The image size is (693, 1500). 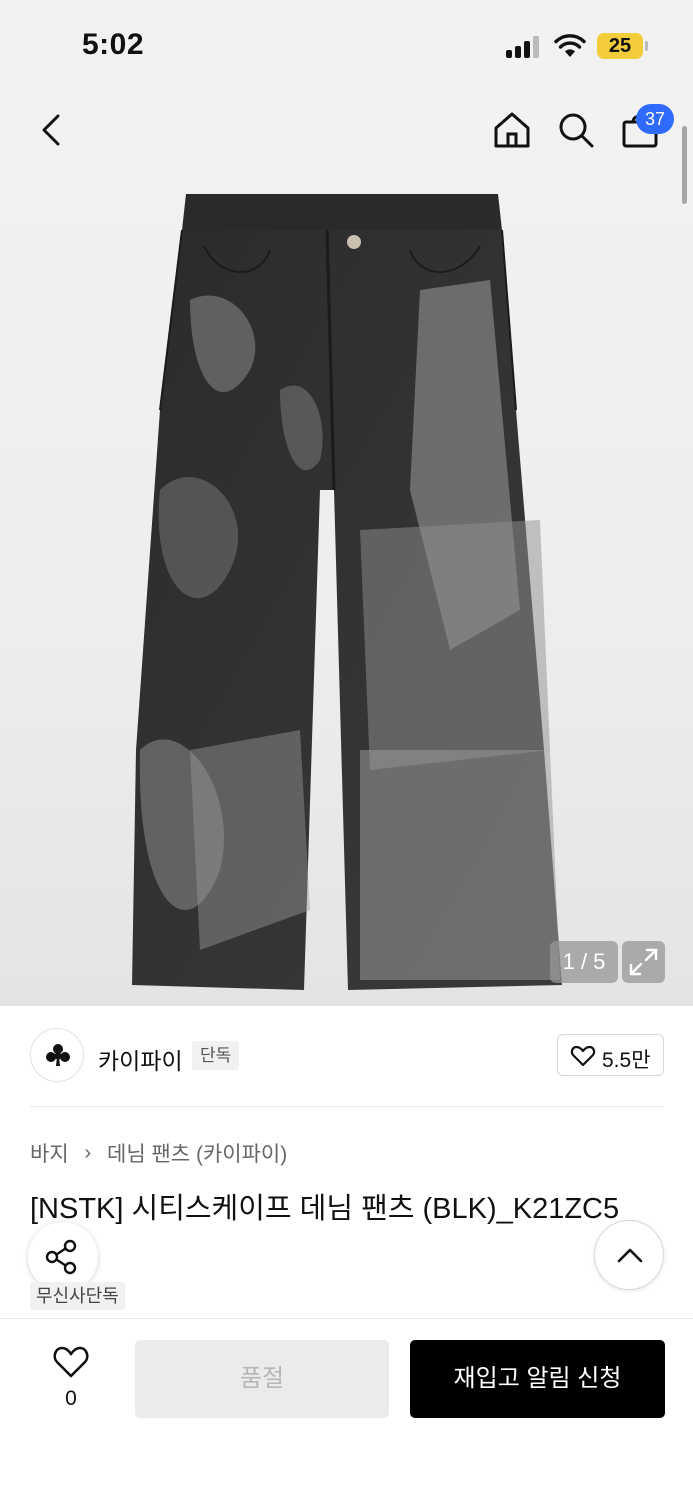 I want to click on chevron-up-icon, so click(x=630, y=1255).